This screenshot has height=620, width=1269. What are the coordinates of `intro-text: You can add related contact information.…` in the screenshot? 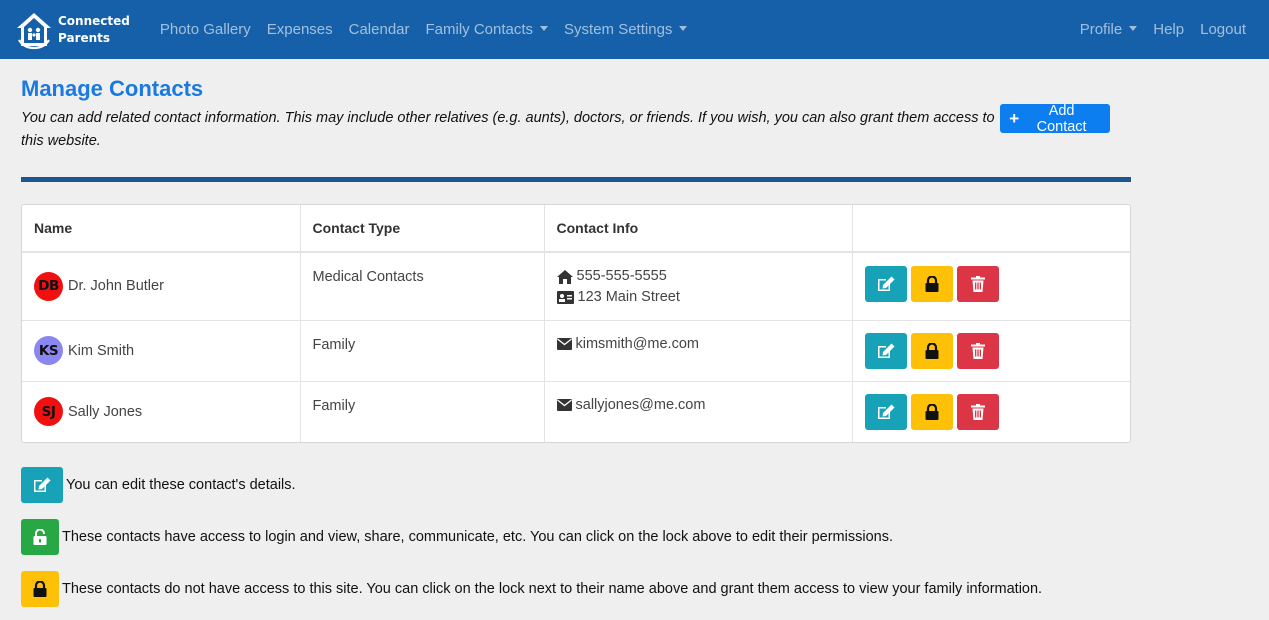 It's located at (508, 129).